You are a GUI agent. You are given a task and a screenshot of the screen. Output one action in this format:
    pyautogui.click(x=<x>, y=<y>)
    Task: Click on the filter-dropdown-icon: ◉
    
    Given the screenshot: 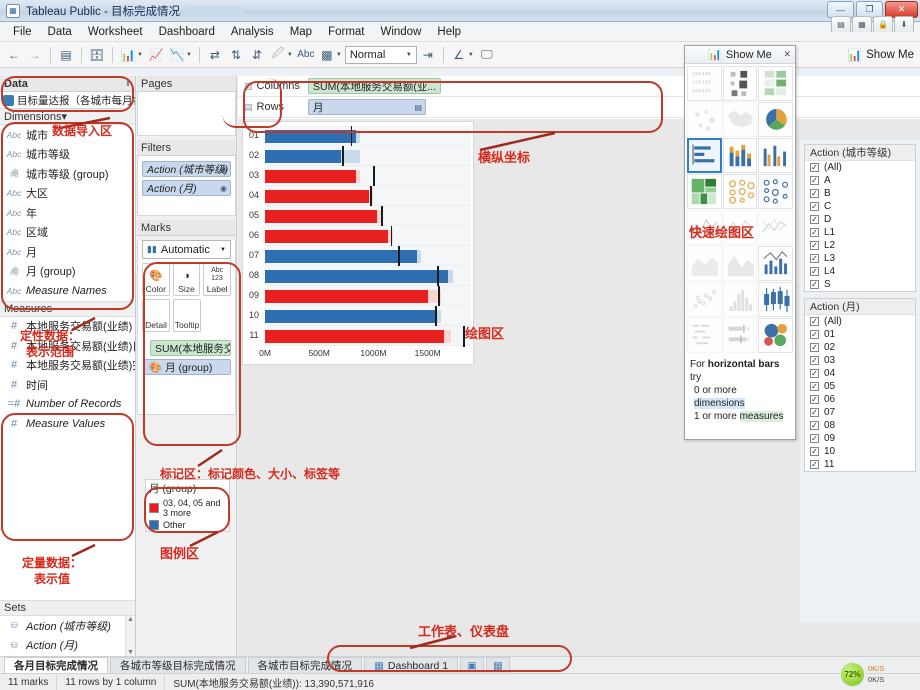 What is the action you would take?
    pyautogui.click(x=223, y=169)
    